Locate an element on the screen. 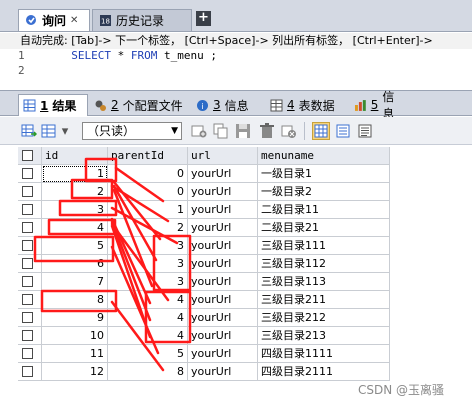  grid-mode-icon is located at coordinates (49, 131).